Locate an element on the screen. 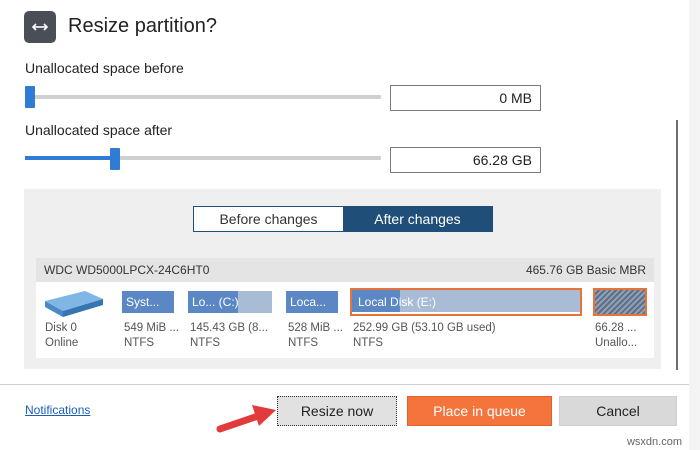 Image resolution: width=700 pixels, height=450 pixels. after-slider-thumb is located at coordinates (115, 159).